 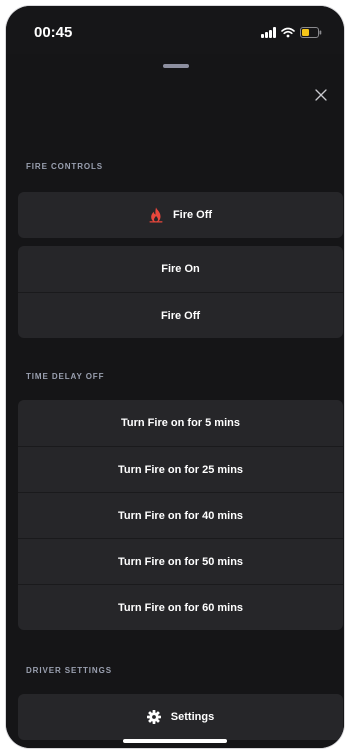 I want to click on settings-button: Settings, so click(x=180, y=717).